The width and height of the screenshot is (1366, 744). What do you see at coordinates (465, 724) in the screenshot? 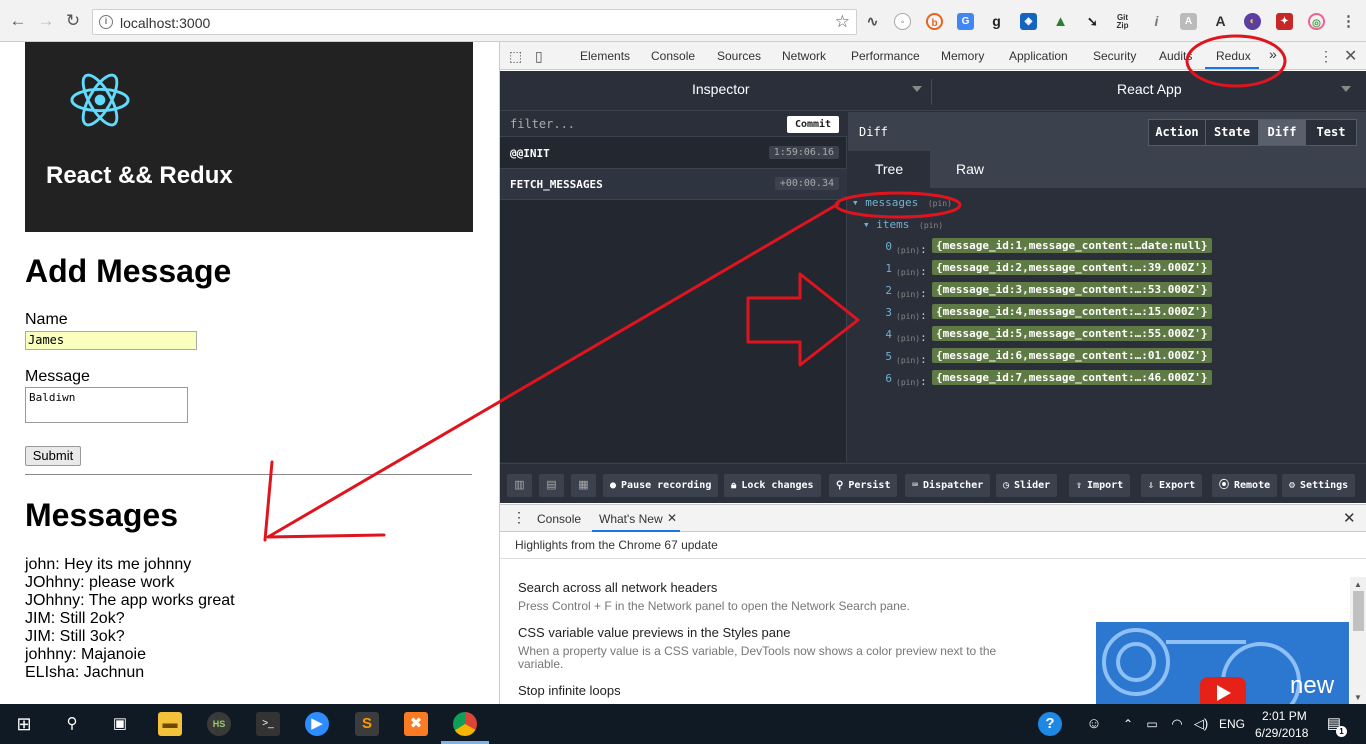
I see `chrome-icon` at bounding box center [465, 724].